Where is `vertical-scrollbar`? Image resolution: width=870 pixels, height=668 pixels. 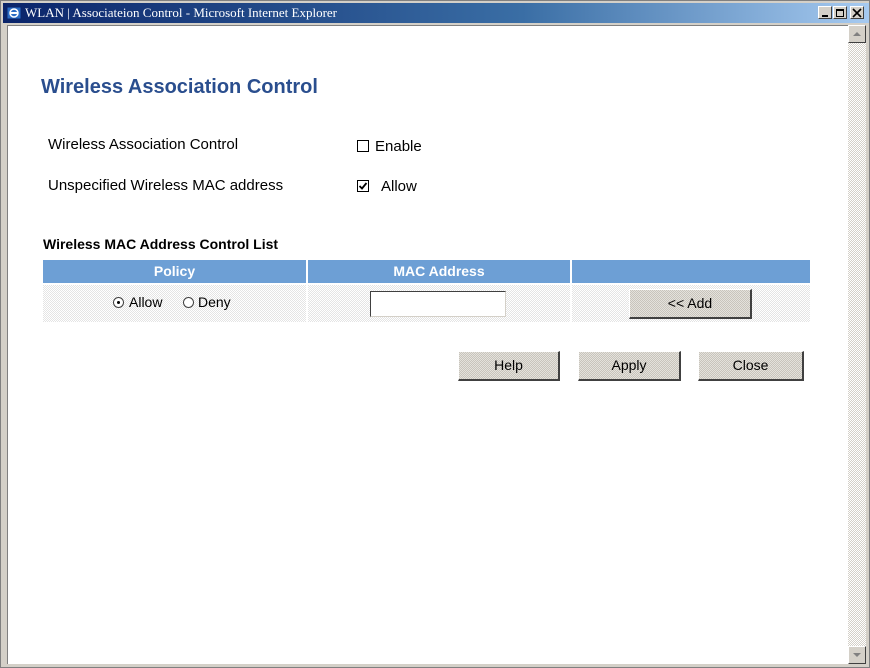
vertical-scrollbar is located at coordinates (857, 344).